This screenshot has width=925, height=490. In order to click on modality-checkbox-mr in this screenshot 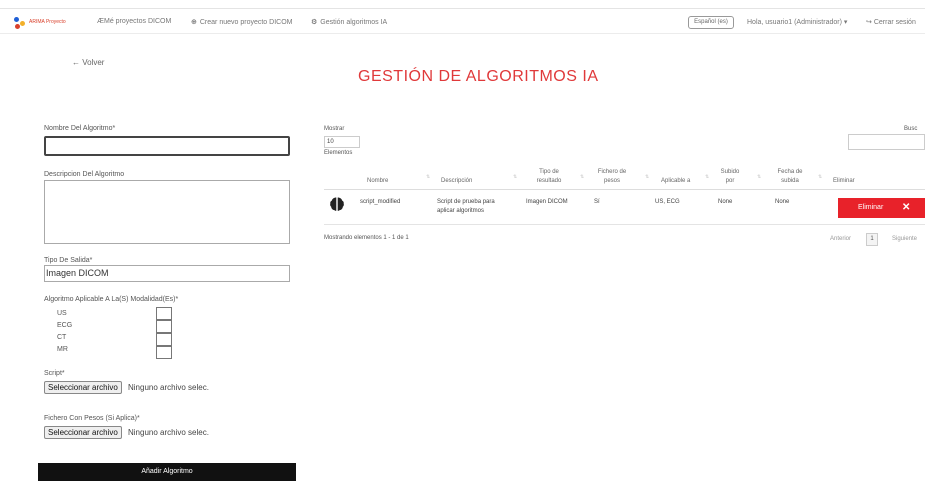, I will do `click(164, 352)`.